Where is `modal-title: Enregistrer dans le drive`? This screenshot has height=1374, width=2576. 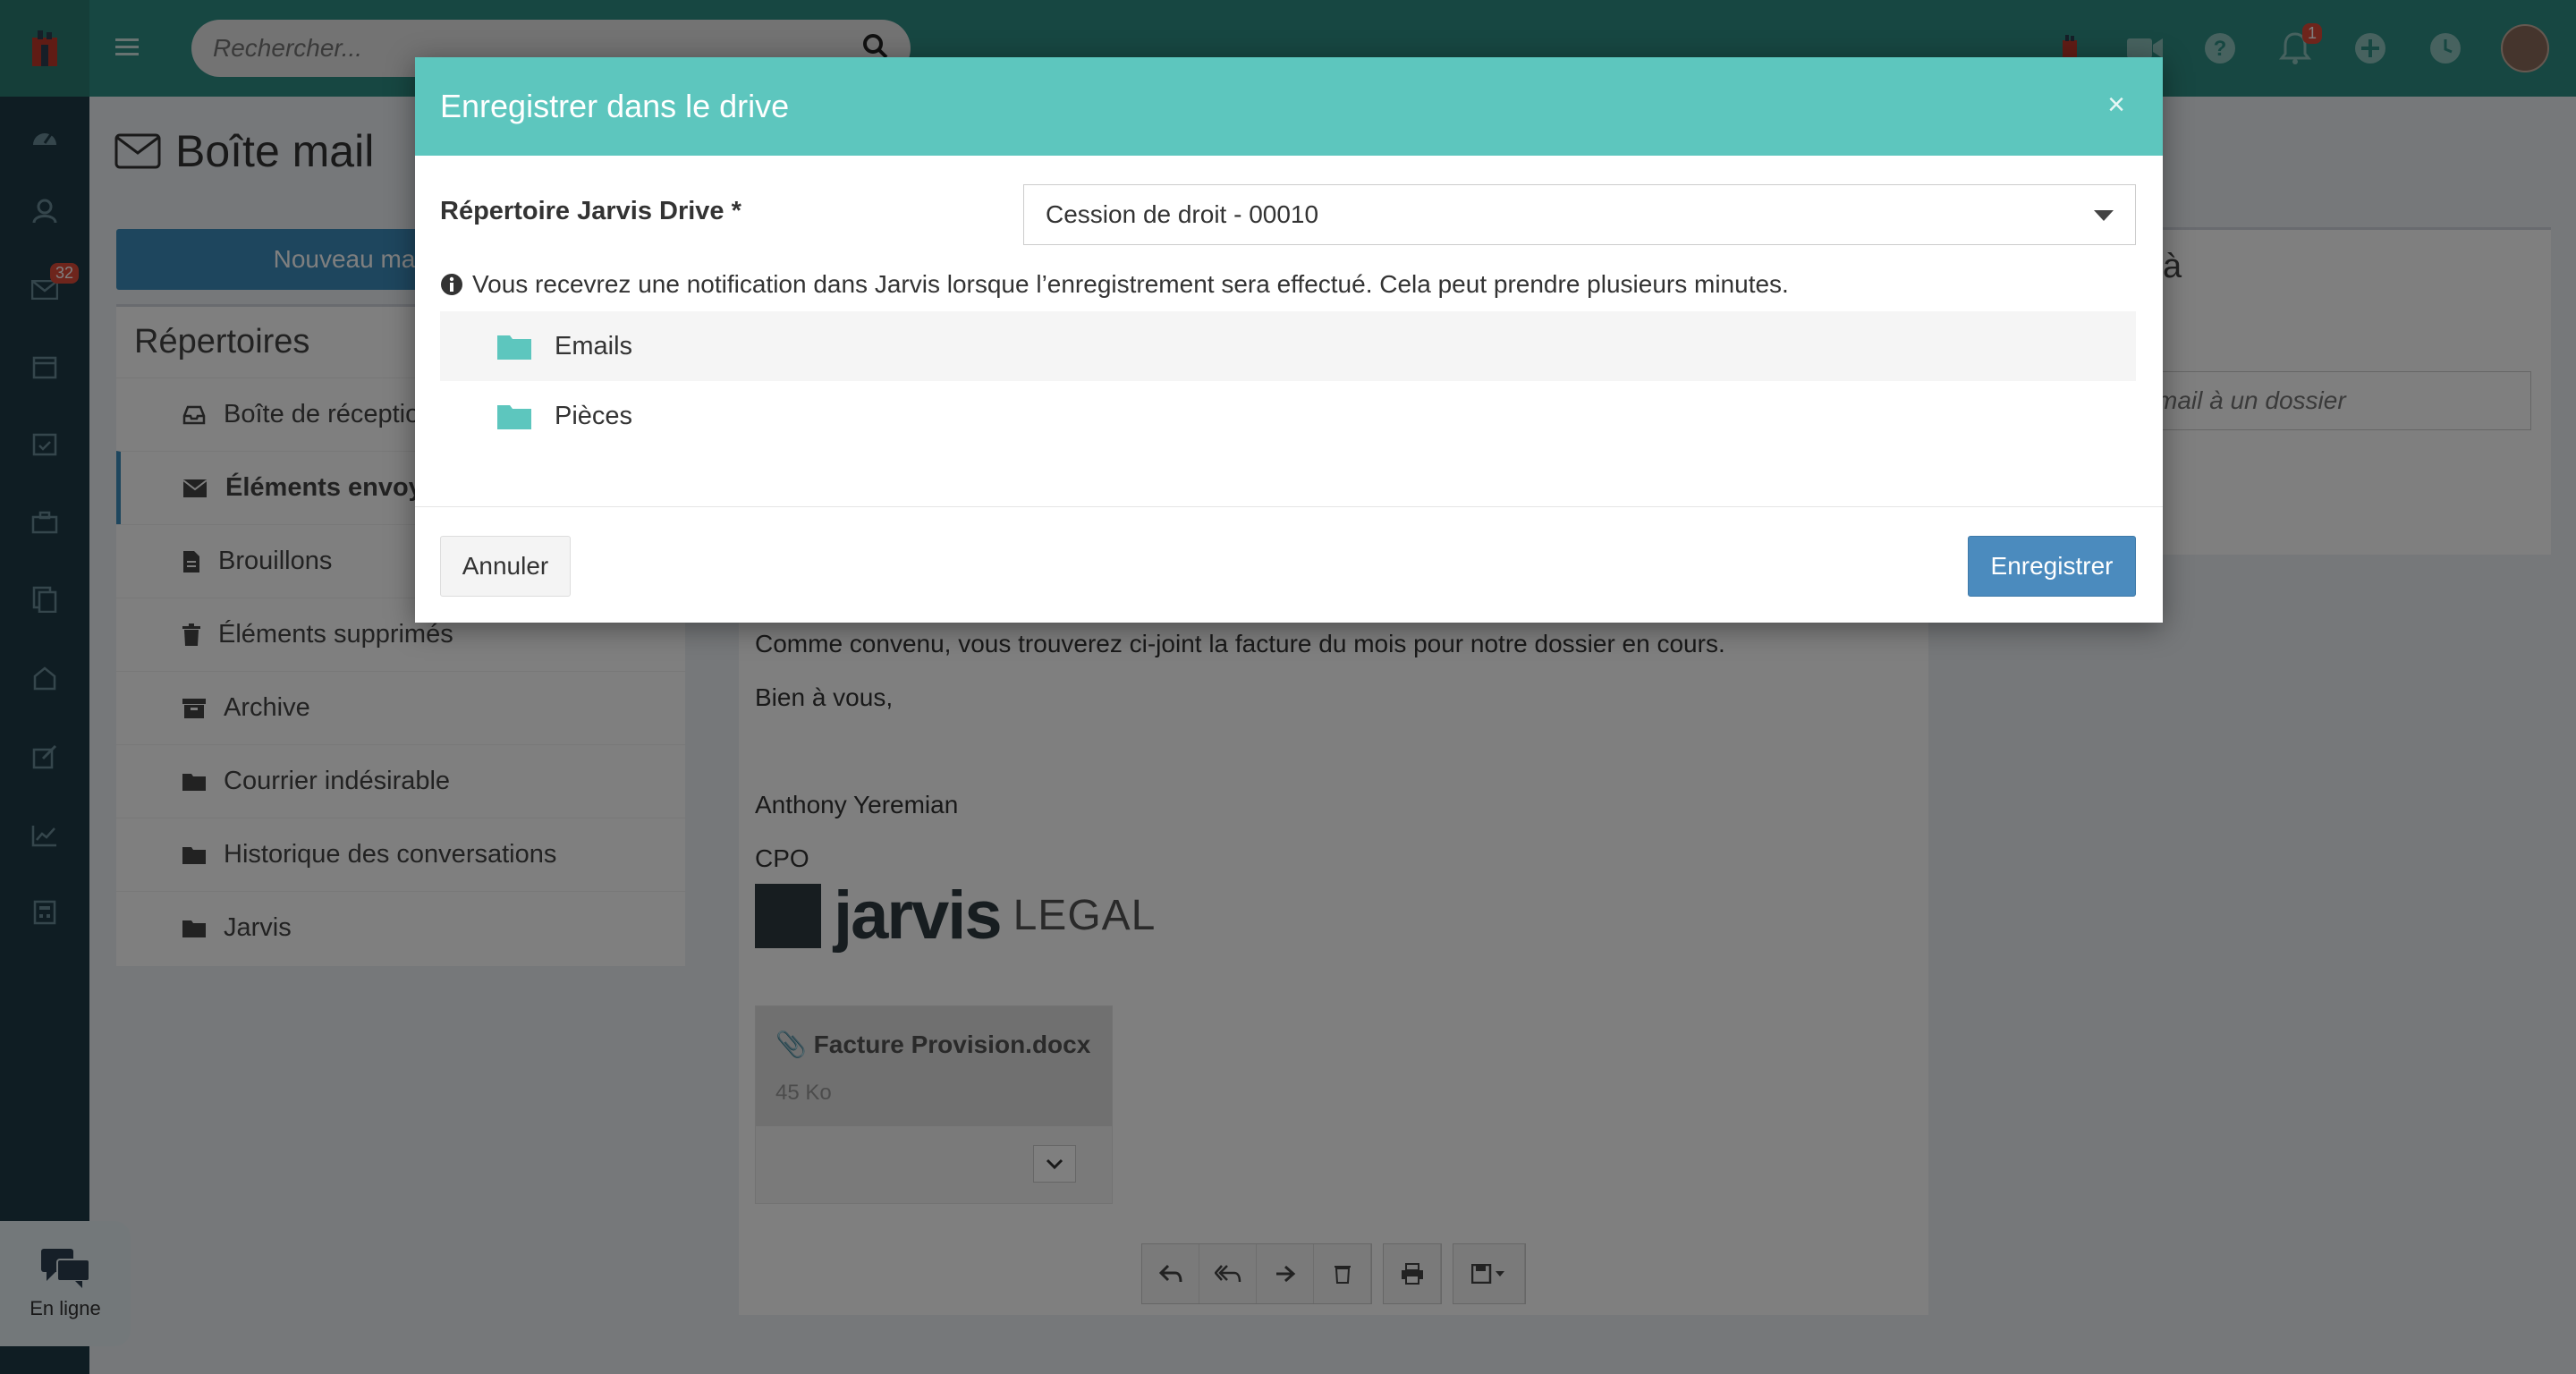
modal-title: Enregistrer dans le drive is located at coordinates (615, 106).